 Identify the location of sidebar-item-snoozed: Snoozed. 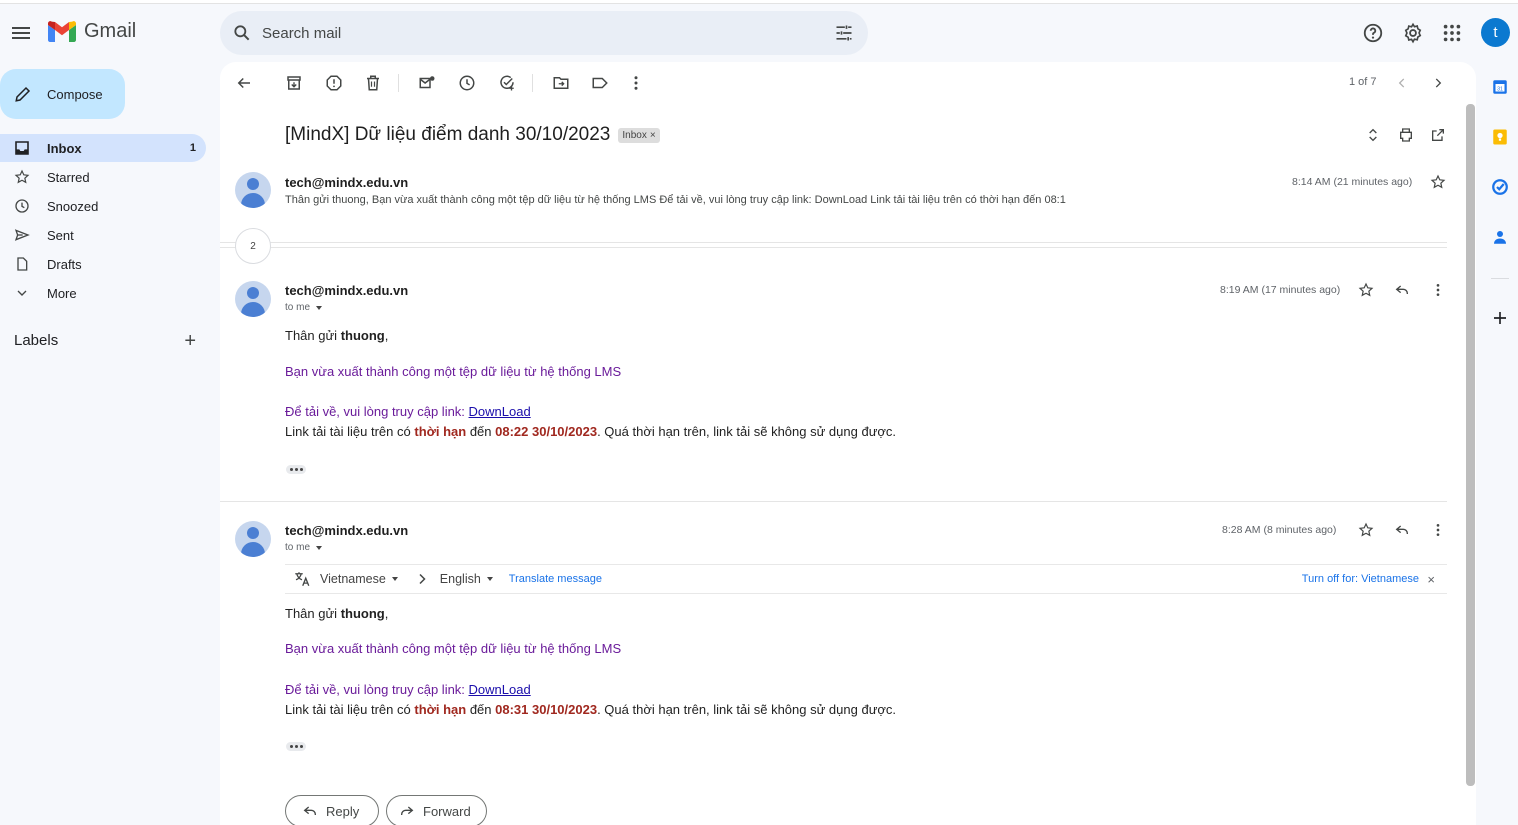
(103, 206).